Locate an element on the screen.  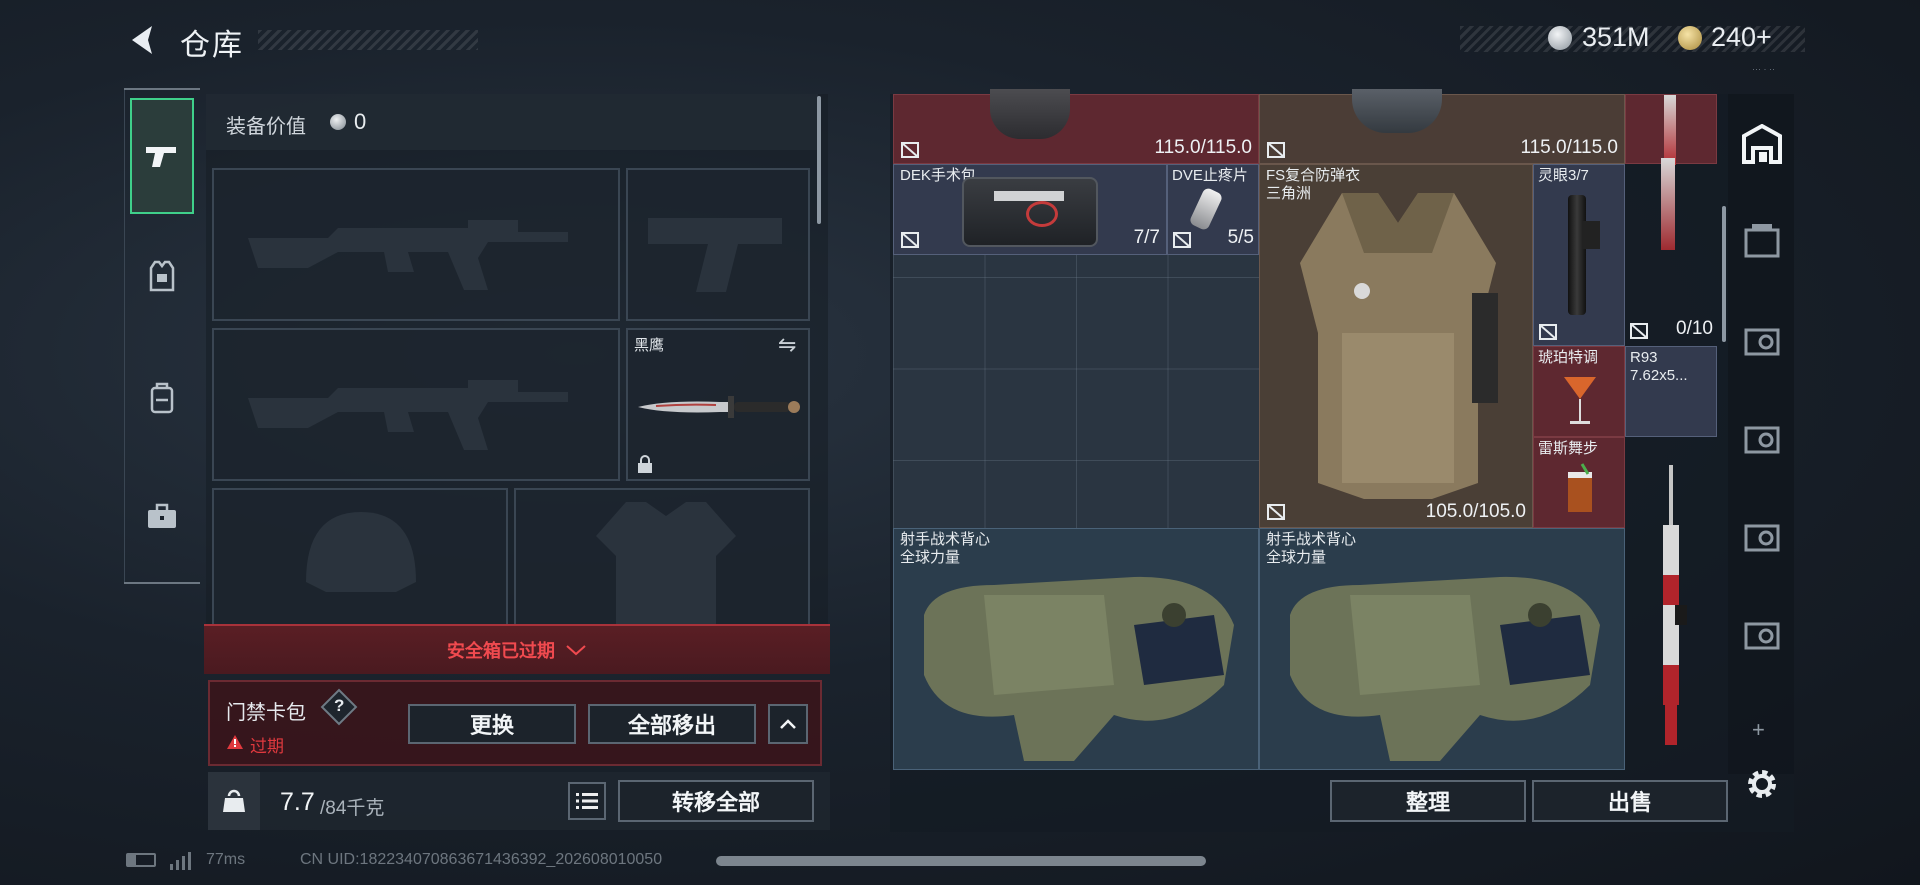
stash-tab-all is located at coordinates (1762, 144).